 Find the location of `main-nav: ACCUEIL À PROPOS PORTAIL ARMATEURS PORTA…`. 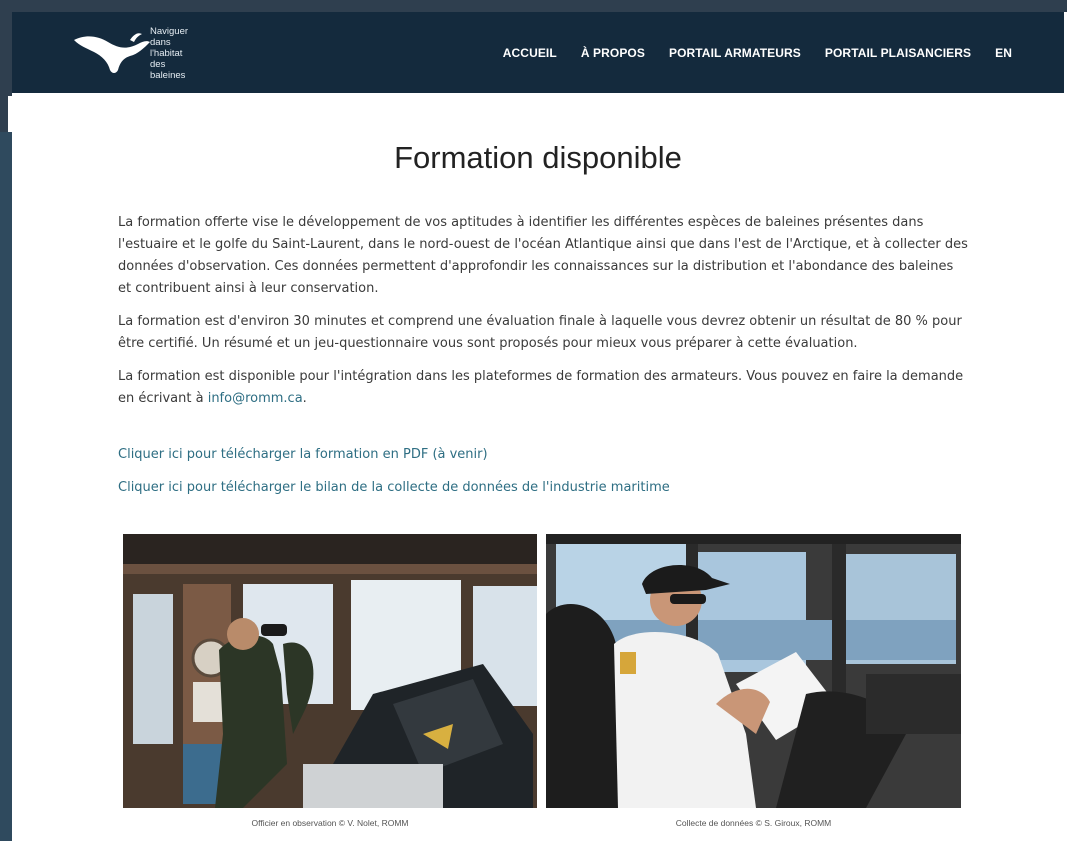

main-nav: ACCUEIL À PROPOS PORTAIL ARMATEURS PORTA… is located at coordinates (757, 52).